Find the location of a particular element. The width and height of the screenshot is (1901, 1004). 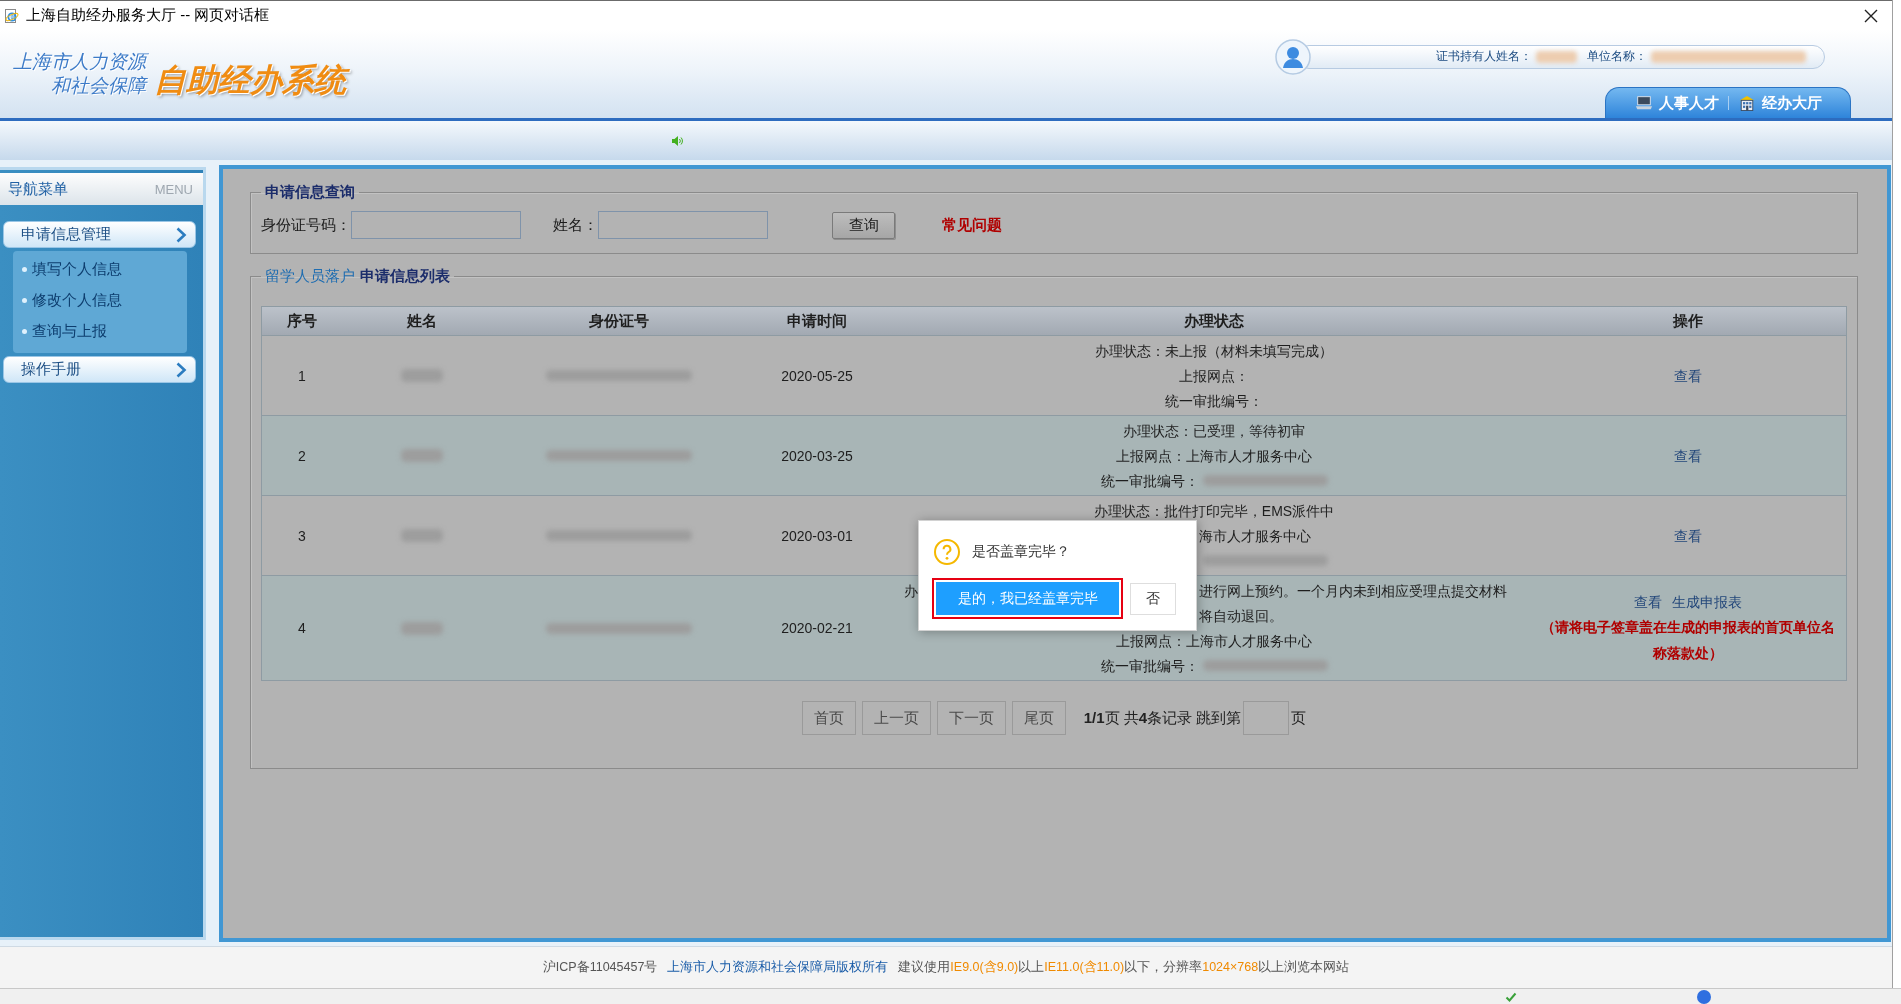

field-label: 身份证号码： is located at coordinates (306, 225).